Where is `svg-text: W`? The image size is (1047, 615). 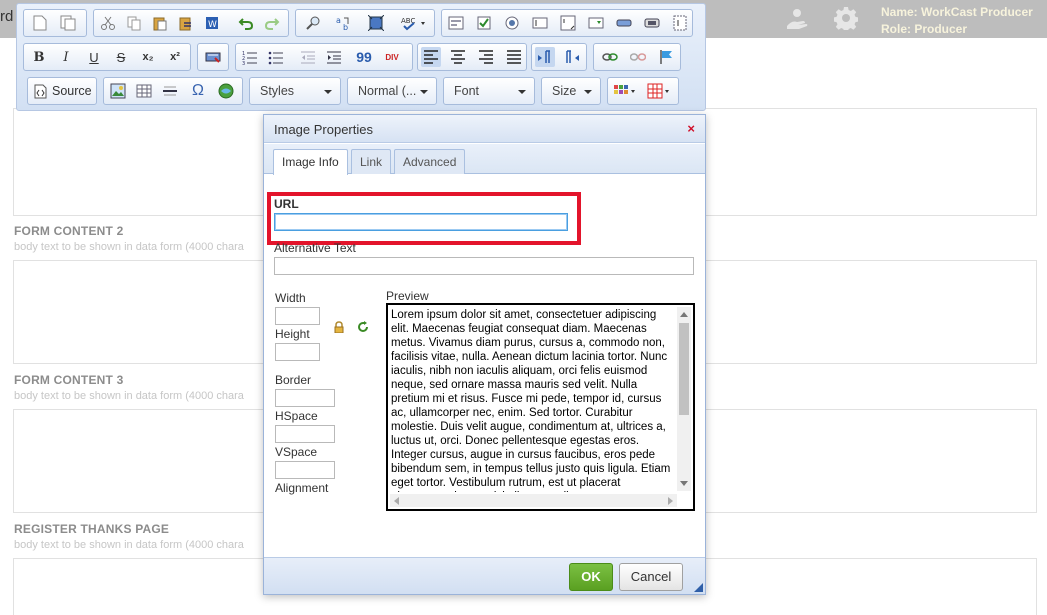 svg-text: W is located at coordinates (212, 25).